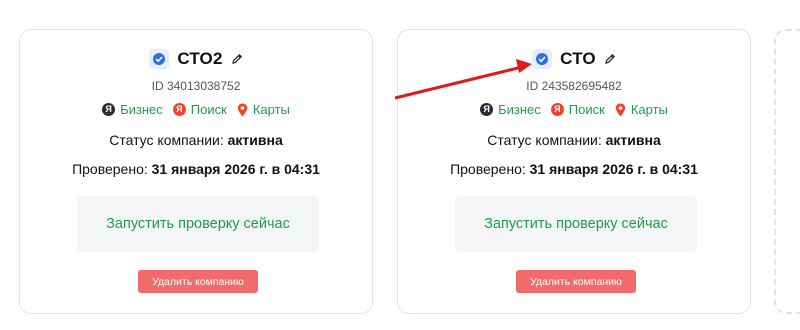 This screenshot has width=800, height=330. I want to click on company-id: ID 34013038752, so click(196, 86).